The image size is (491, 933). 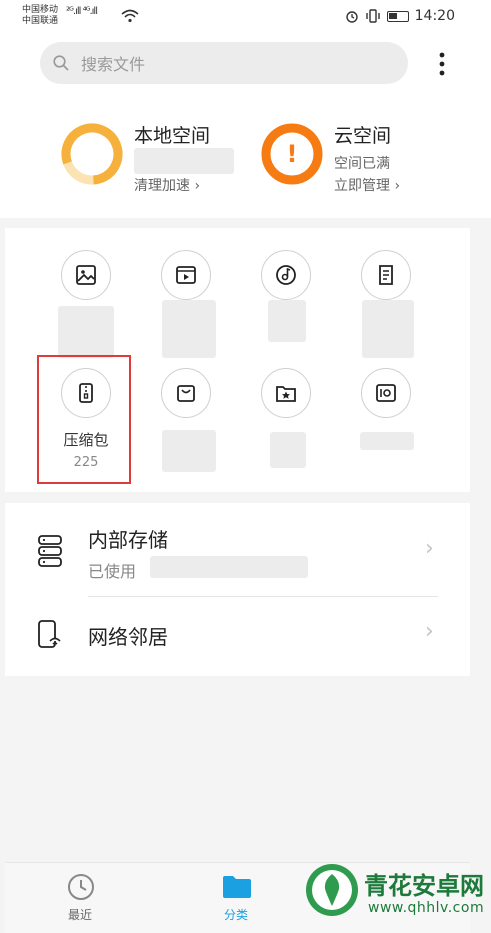 What do you see at coordinates (112, 571) in the screenshot?
I see `internal-storage-usage: 已使用` at bounding box center [112, 571].